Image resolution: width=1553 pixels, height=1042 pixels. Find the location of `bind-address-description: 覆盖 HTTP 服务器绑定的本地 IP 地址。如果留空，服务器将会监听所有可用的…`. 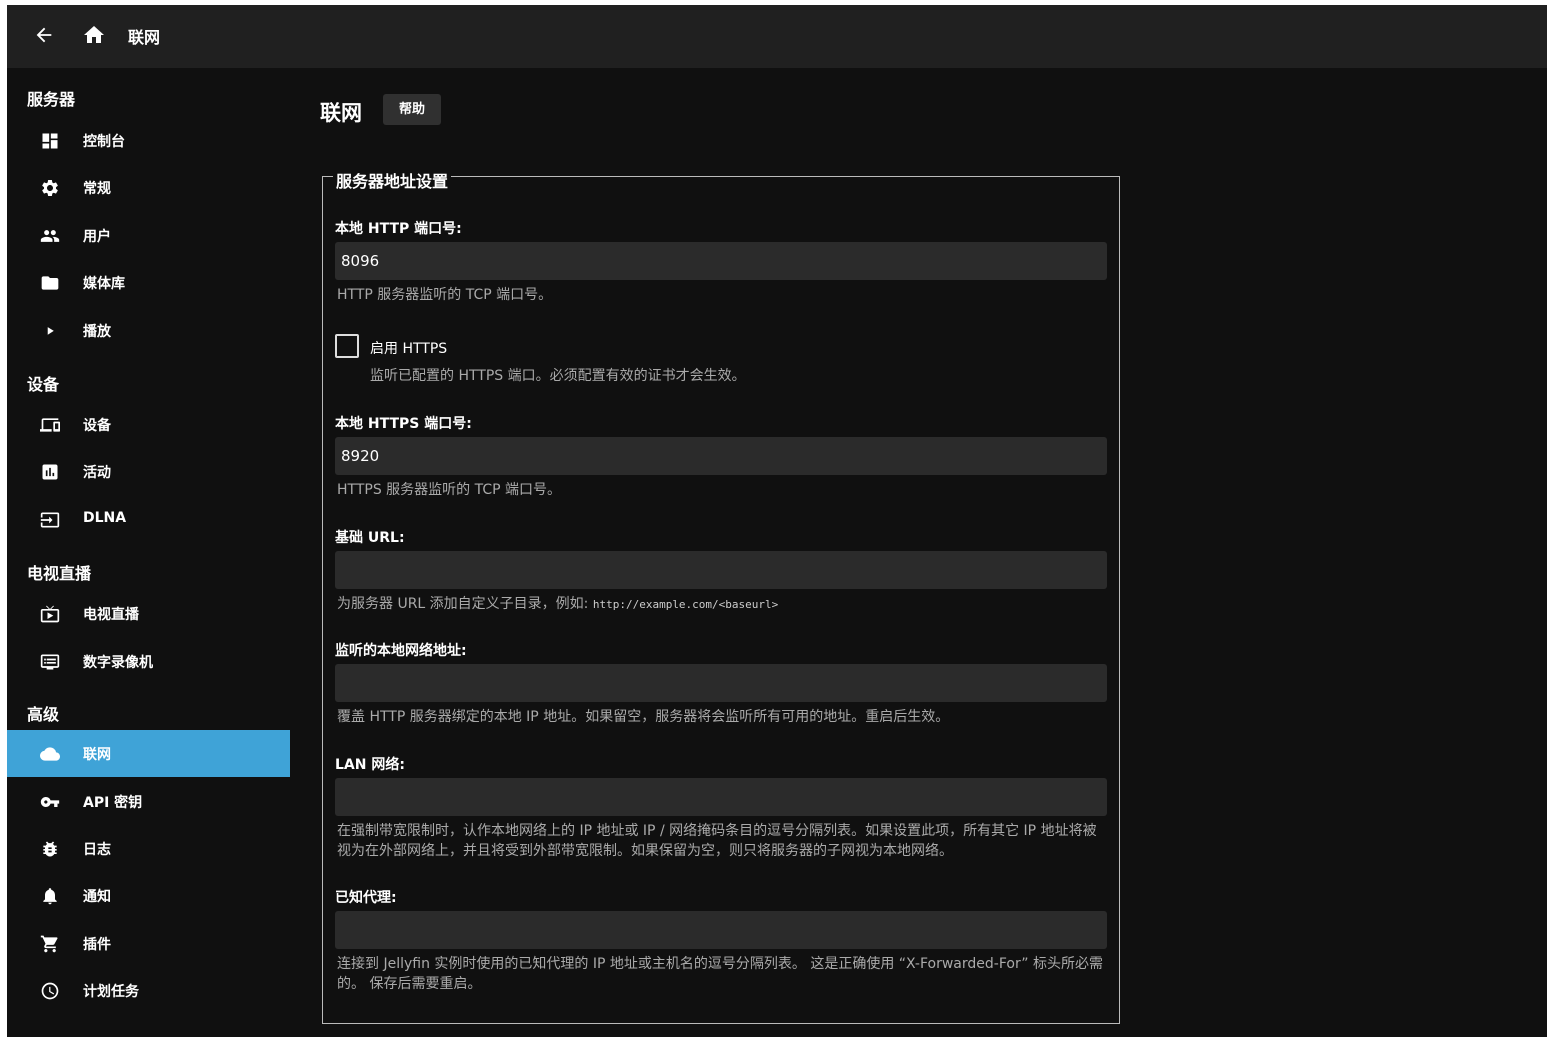

bind-address-description: 覆盖 HTTP 服务器绑定的本地 IP 地址。如果留空，服务器将会监听所有可用的… is located at coordinates (643, 717).